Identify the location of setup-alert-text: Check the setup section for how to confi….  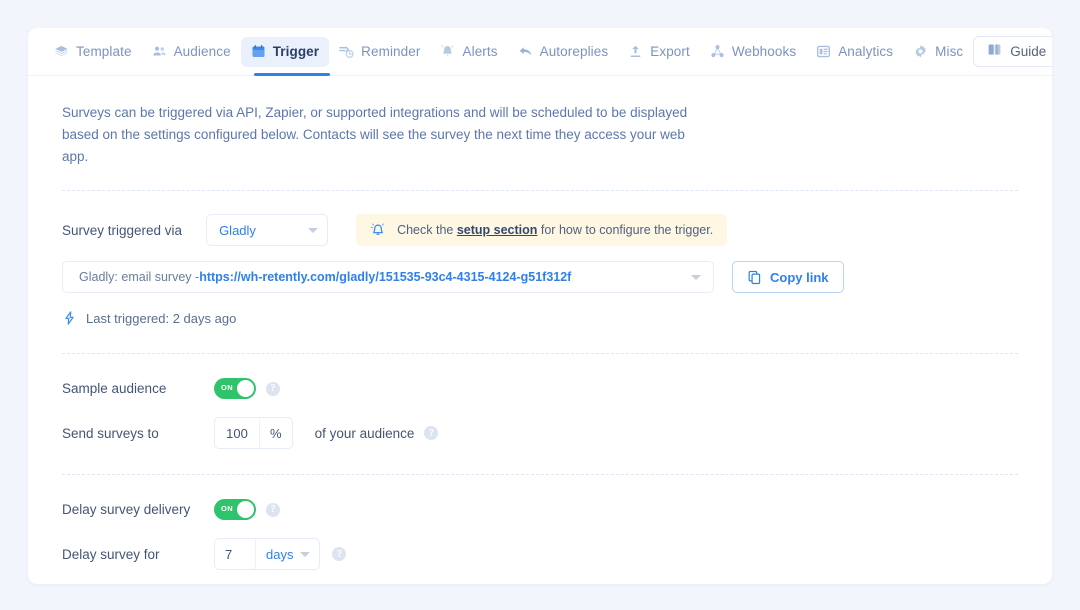
(555, 230).